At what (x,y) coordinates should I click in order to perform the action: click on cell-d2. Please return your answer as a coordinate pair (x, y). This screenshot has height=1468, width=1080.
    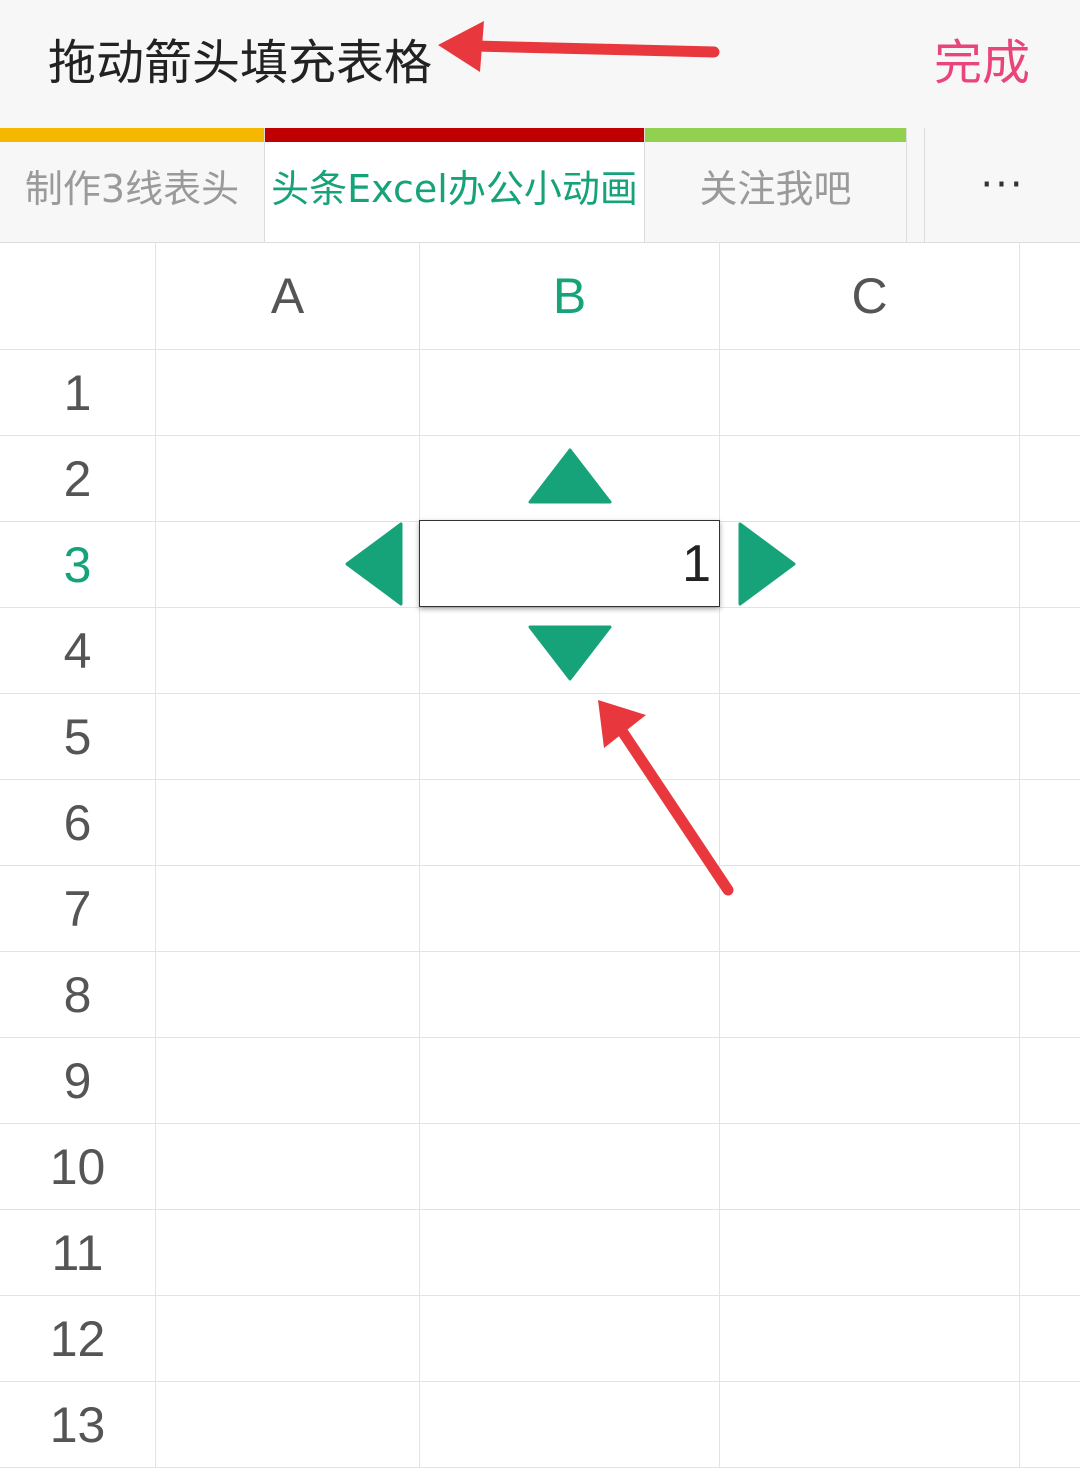
    Looking at the image, I should click on (1050, 479).